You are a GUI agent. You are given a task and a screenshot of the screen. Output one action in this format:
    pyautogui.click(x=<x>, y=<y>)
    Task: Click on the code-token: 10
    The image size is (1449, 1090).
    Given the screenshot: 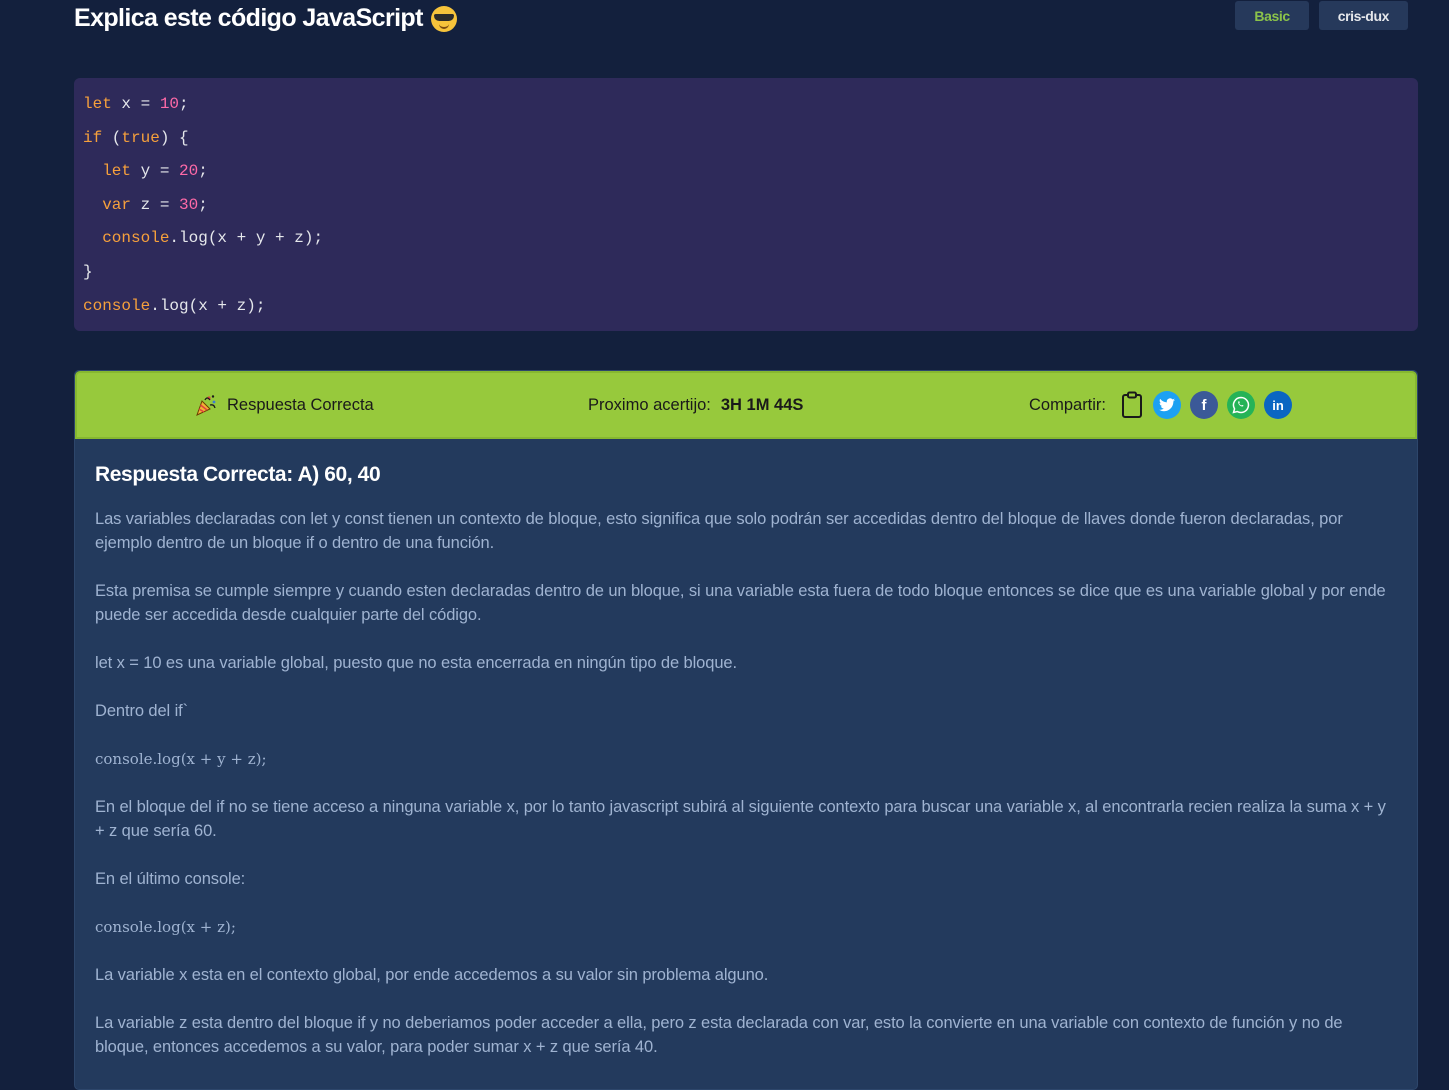 What is the action you would take?
    pyautogui.click(x=169, y=104)
    